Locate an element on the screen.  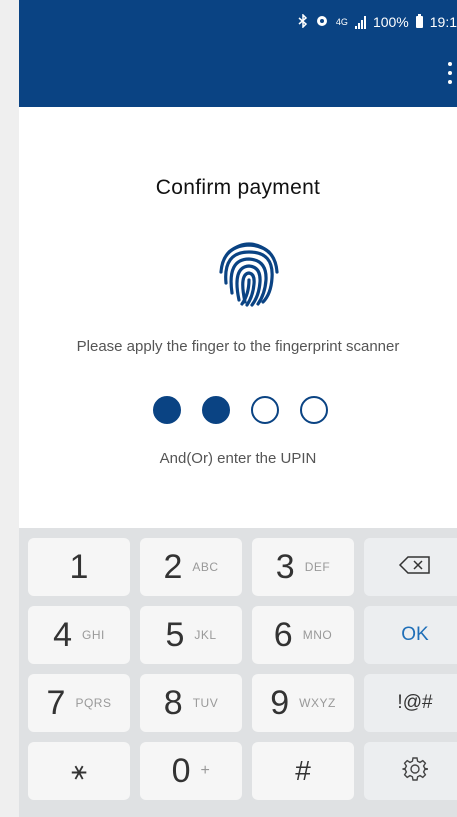
key-9: 9 WXYZ is located at coordinates (303, 703).